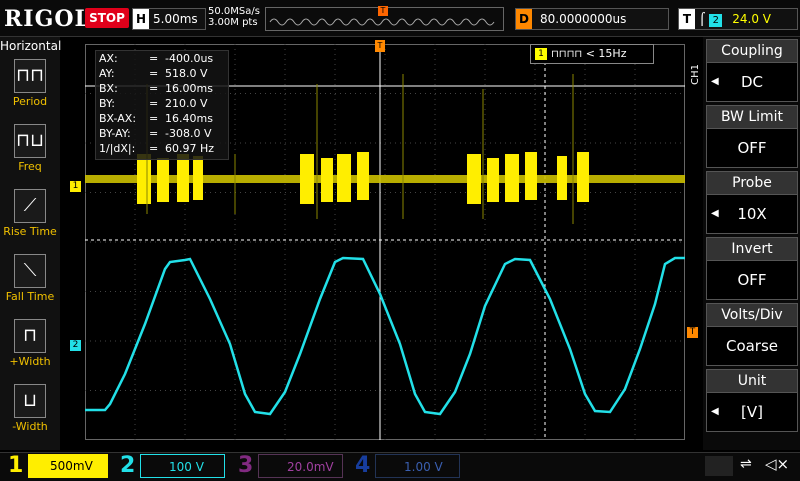  What do you see at coordinates (752, 315) in the screenshot?
I see `menu-title: Volts/Div` at bounding box center [752, 315].